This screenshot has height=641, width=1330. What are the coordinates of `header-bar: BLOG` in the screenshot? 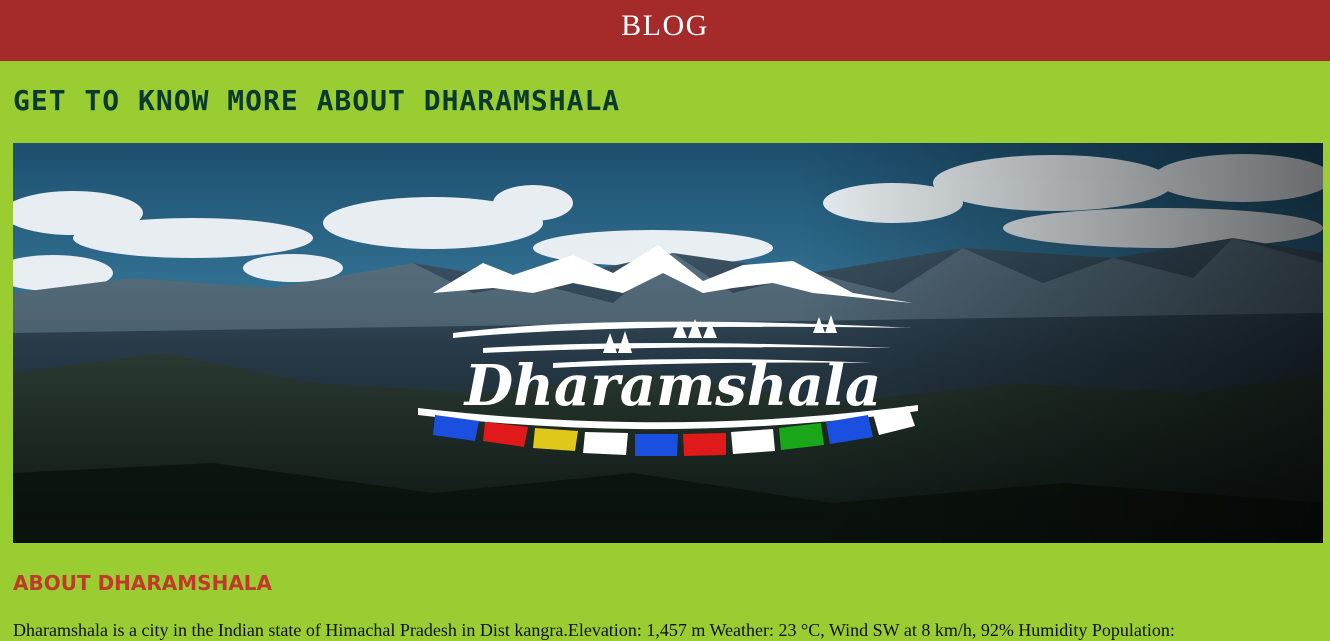 It's located at (665, 30).